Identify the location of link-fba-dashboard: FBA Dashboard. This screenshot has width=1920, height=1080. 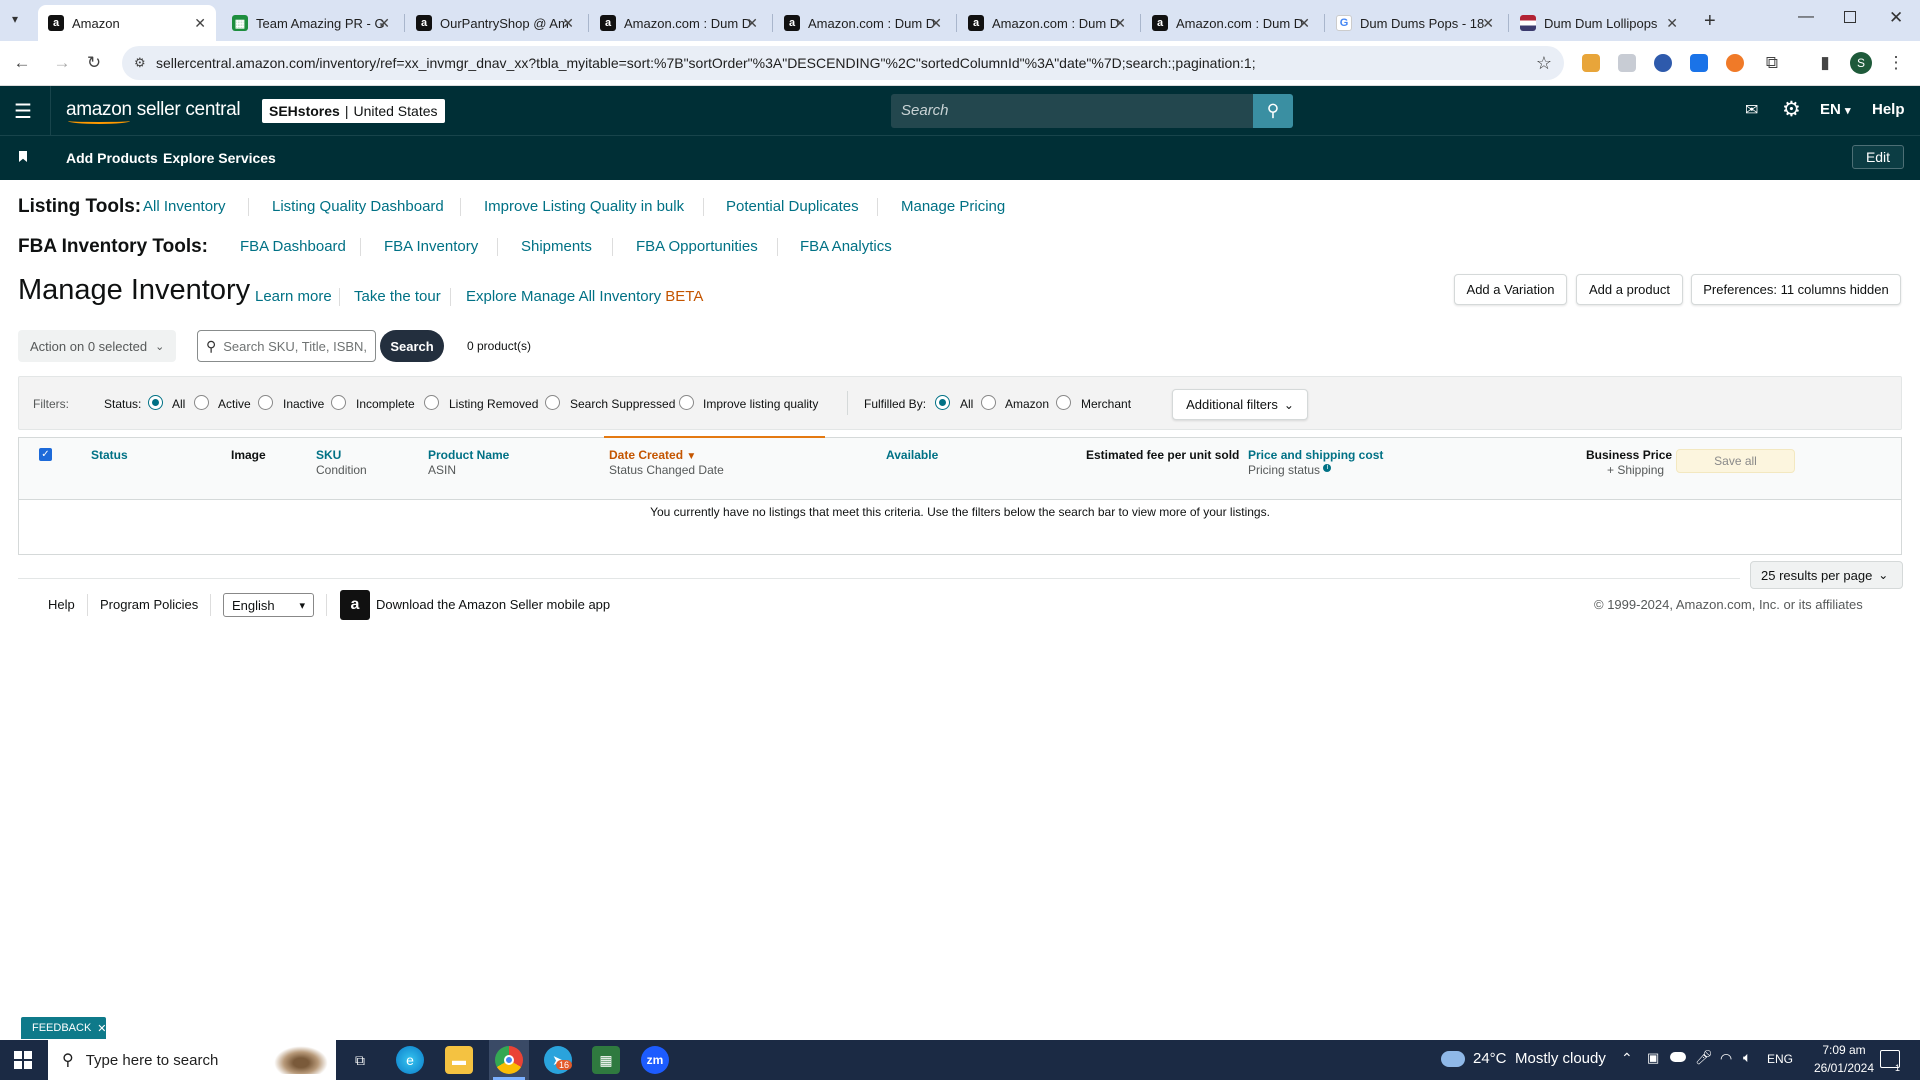
(293, 246).